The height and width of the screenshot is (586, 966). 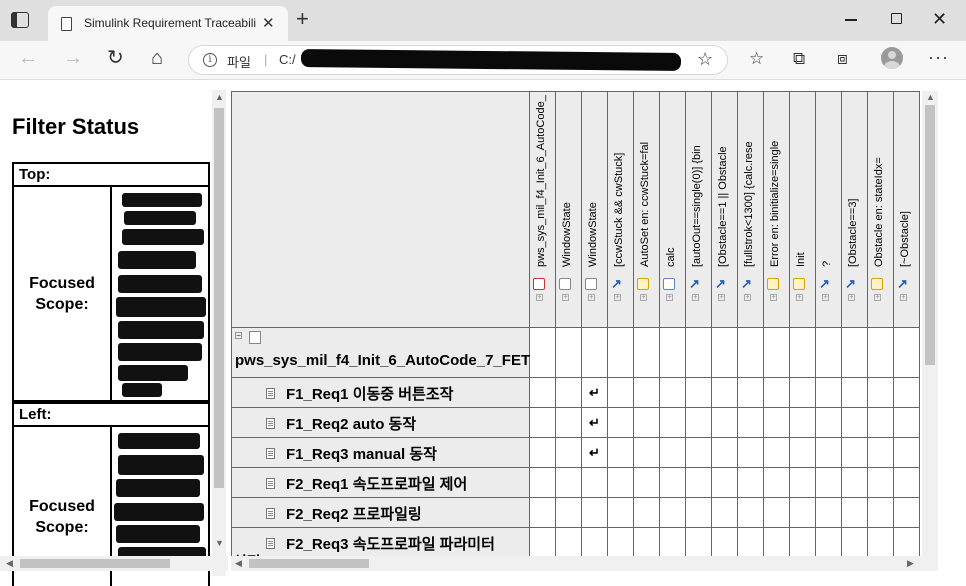 I want to click on scroll-left-arrow-icon: ◀, so click(x=238, y=563).